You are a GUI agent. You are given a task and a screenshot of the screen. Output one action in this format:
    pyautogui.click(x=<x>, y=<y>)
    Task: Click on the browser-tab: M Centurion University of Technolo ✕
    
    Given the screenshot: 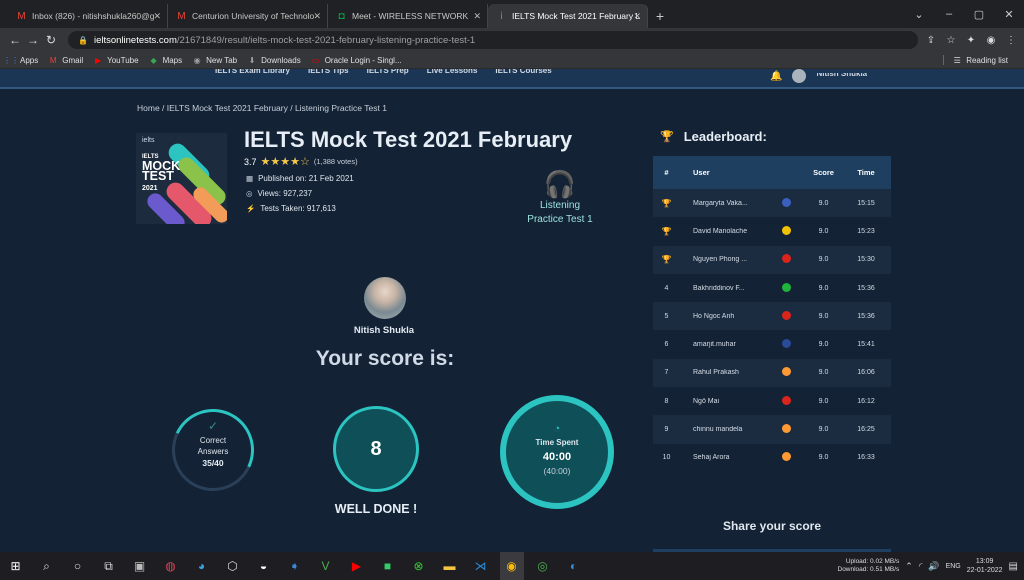 What is the action you would take?
    pyautogui.click(x=248, y=16)
    